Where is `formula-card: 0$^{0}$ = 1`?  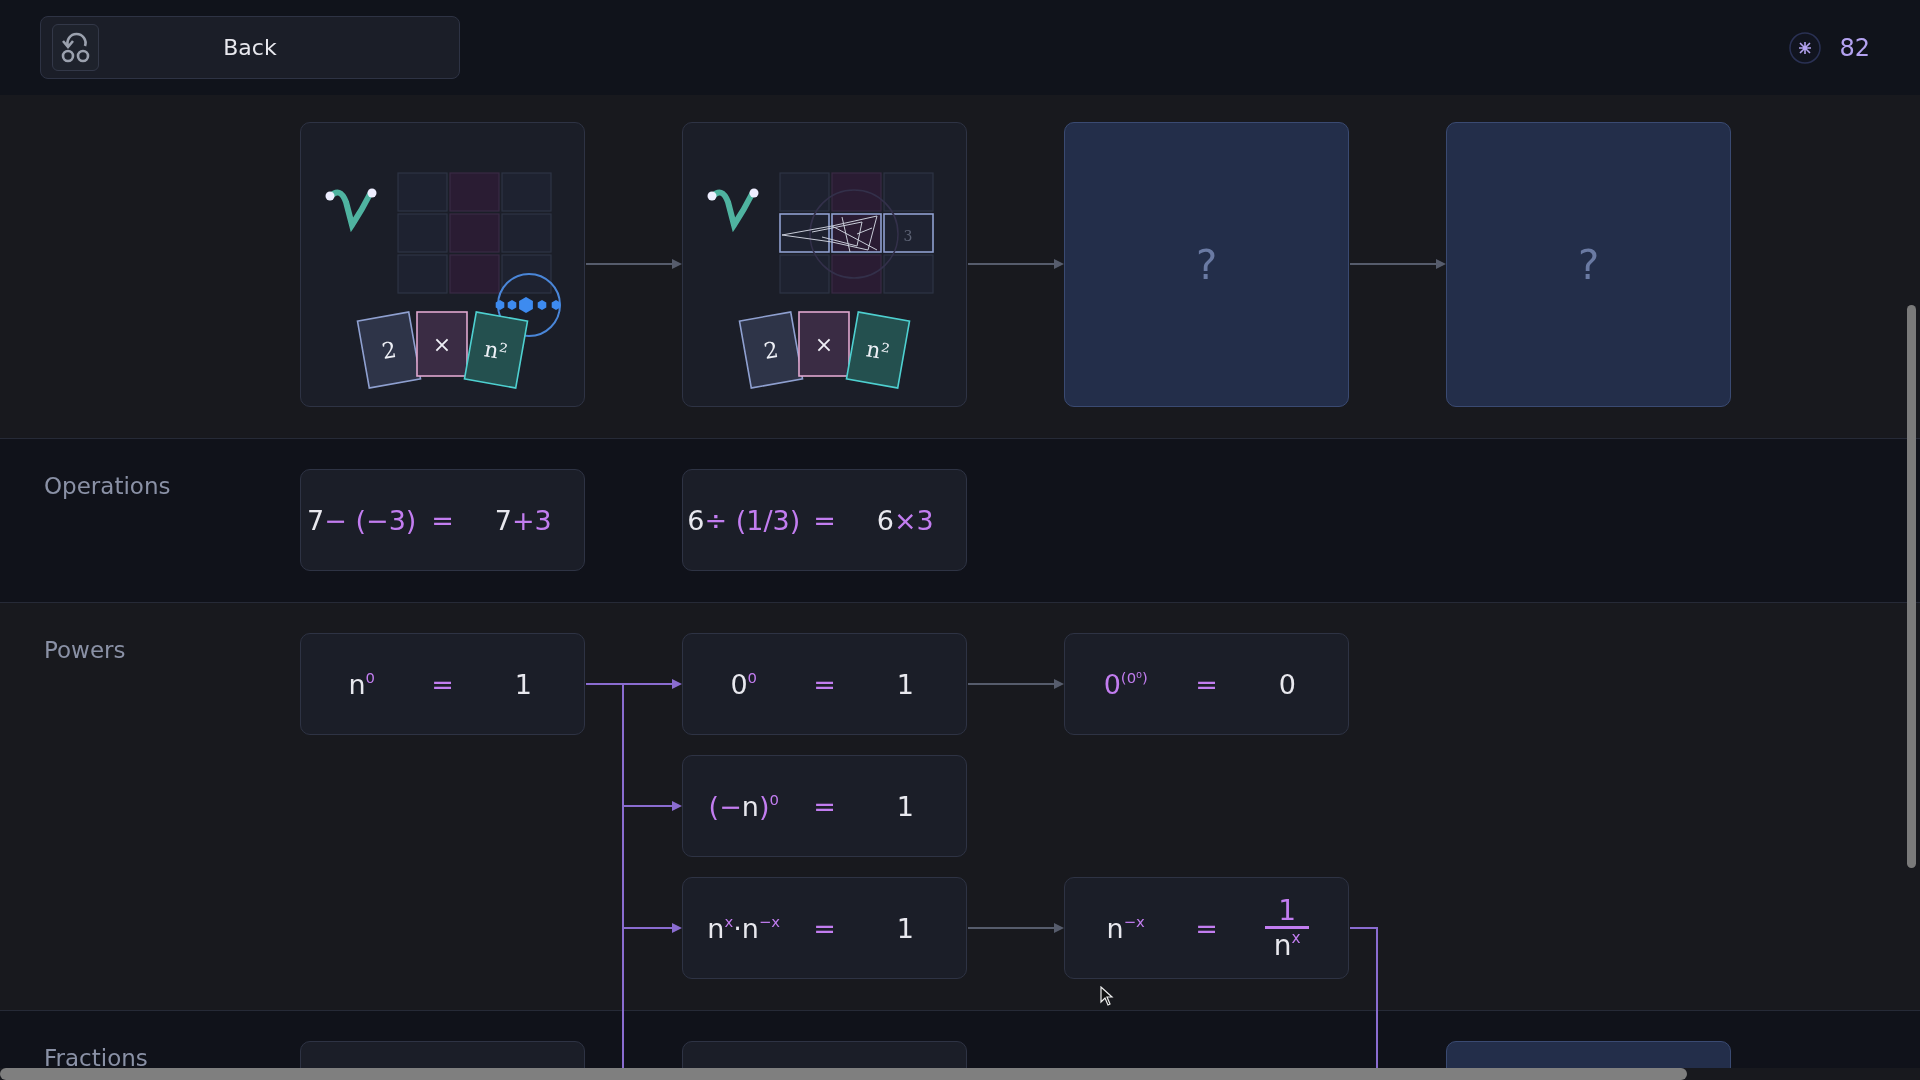
formula-card: 0$^{0}$ = 1 is located at coordinates (824, 684).